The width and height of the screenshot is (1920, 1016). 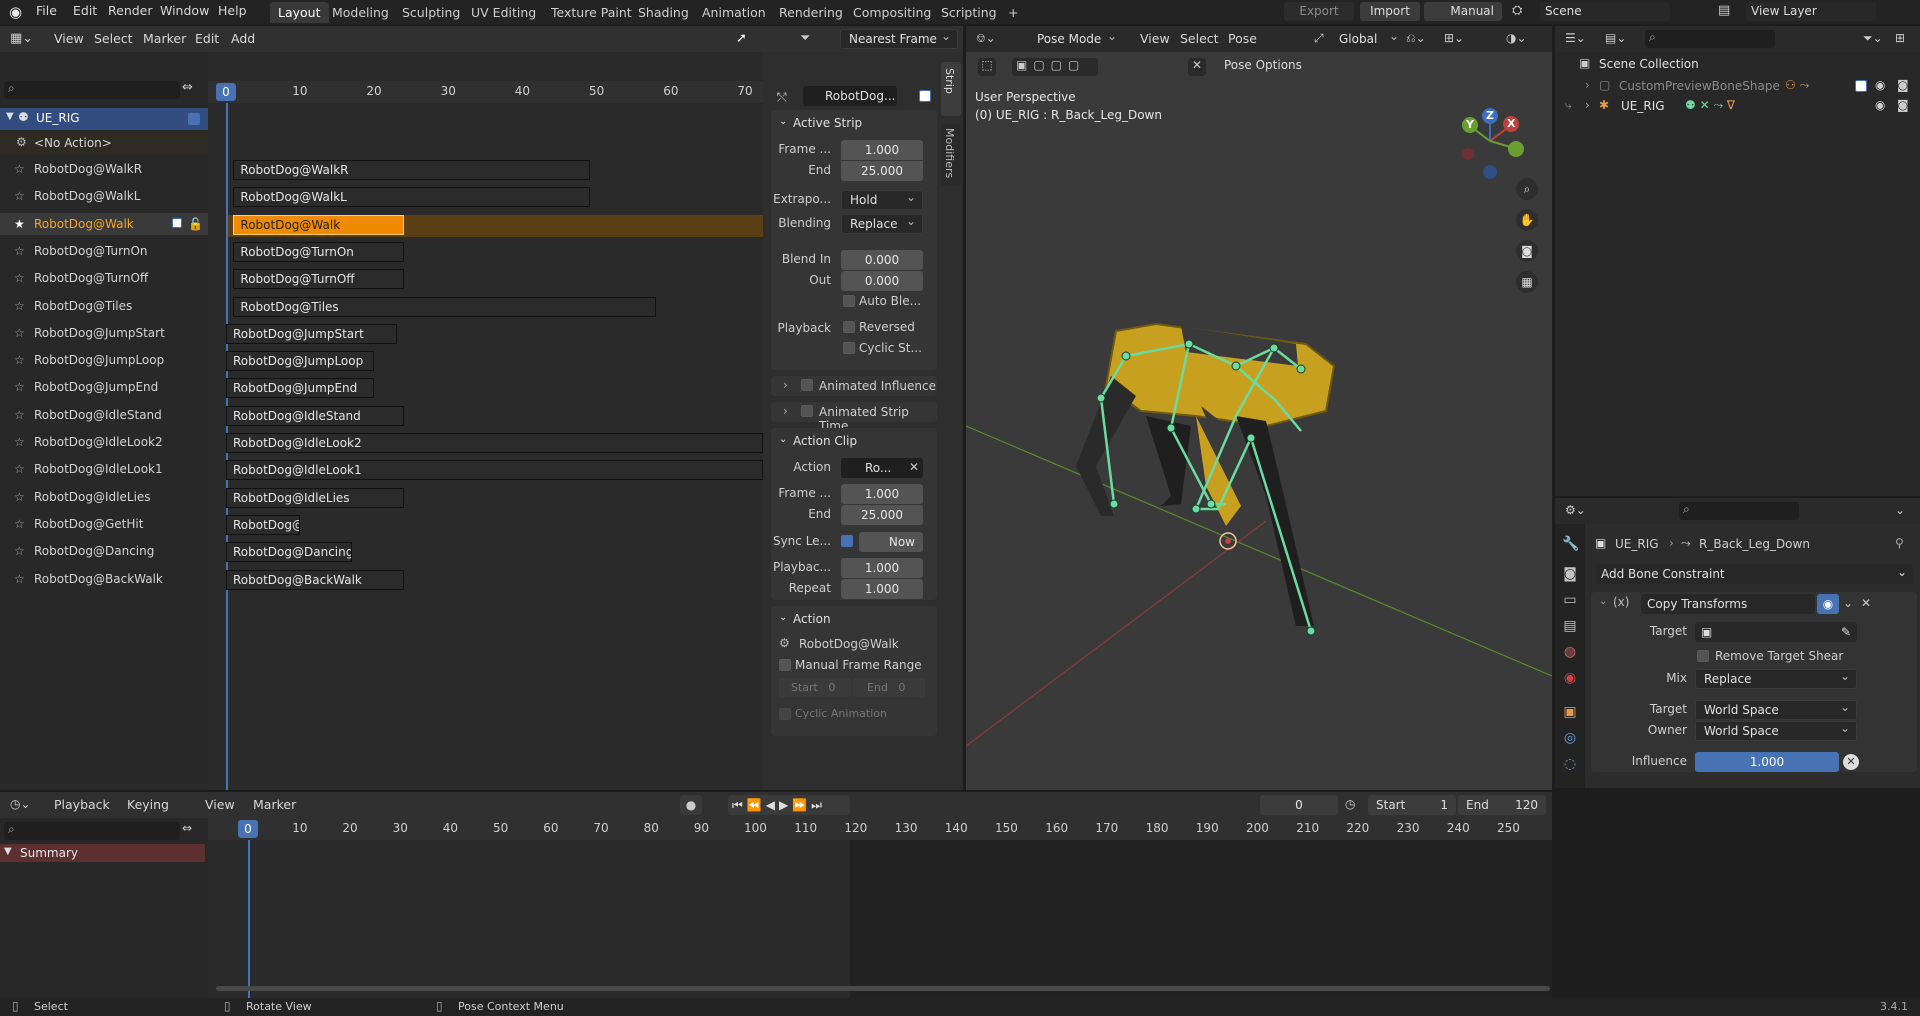 What do you see at coordinates (289, 552) in the screenshot?
I see `nla-strip: RobotDog@Dancing` at bounding box center [289, 552].